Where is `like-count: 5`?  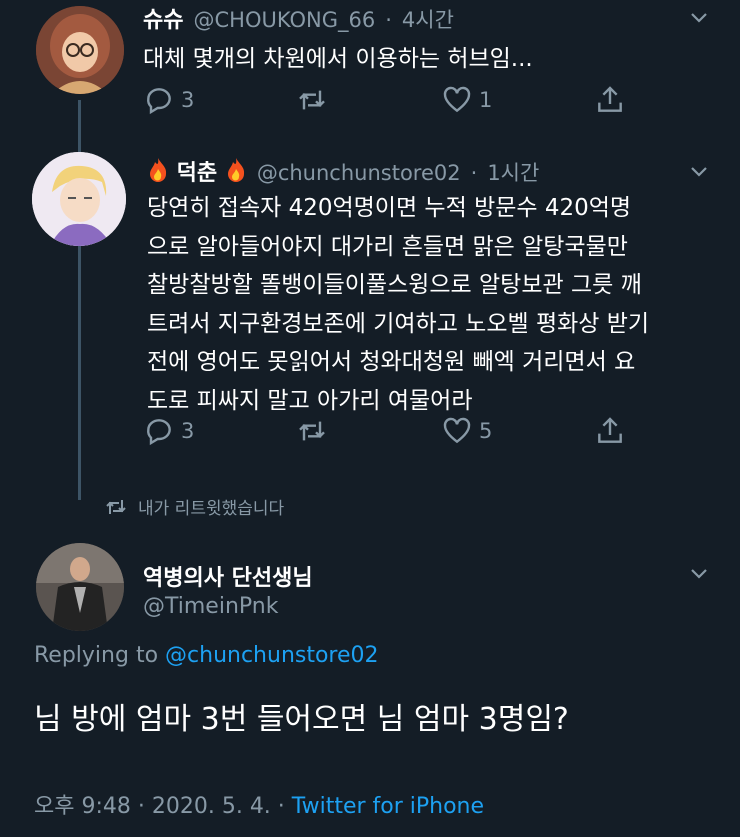
like-count: 5 is located at coordinates (486, 431).